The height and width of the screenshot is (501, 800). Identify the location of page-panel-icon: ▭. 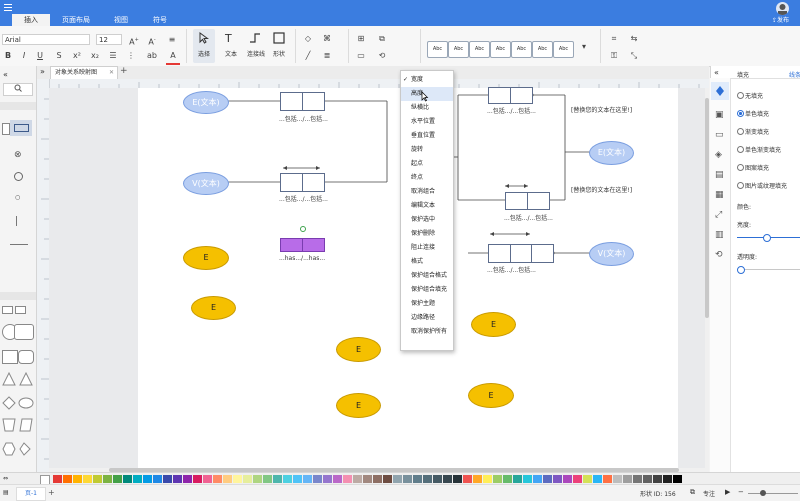
(719, 135).